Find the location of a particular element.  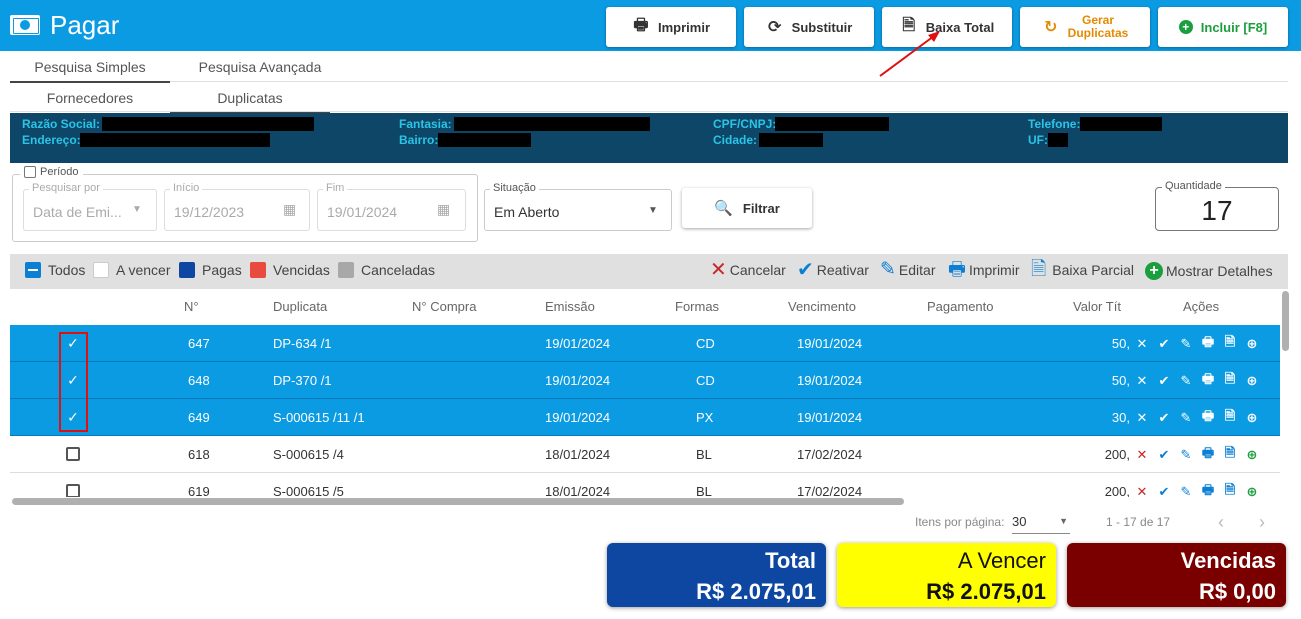

header-duplicata: Duplicata is located at coordinates (300, 306).